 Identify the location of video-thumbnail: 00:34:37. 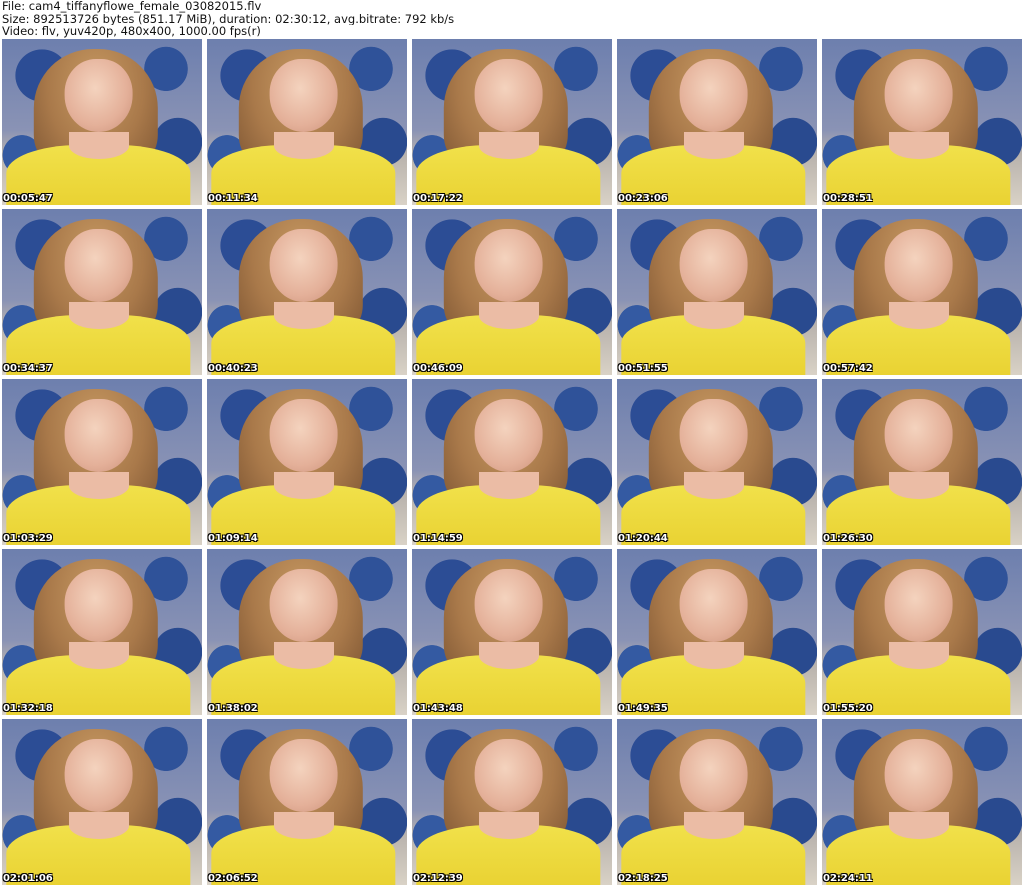
(102, 292).